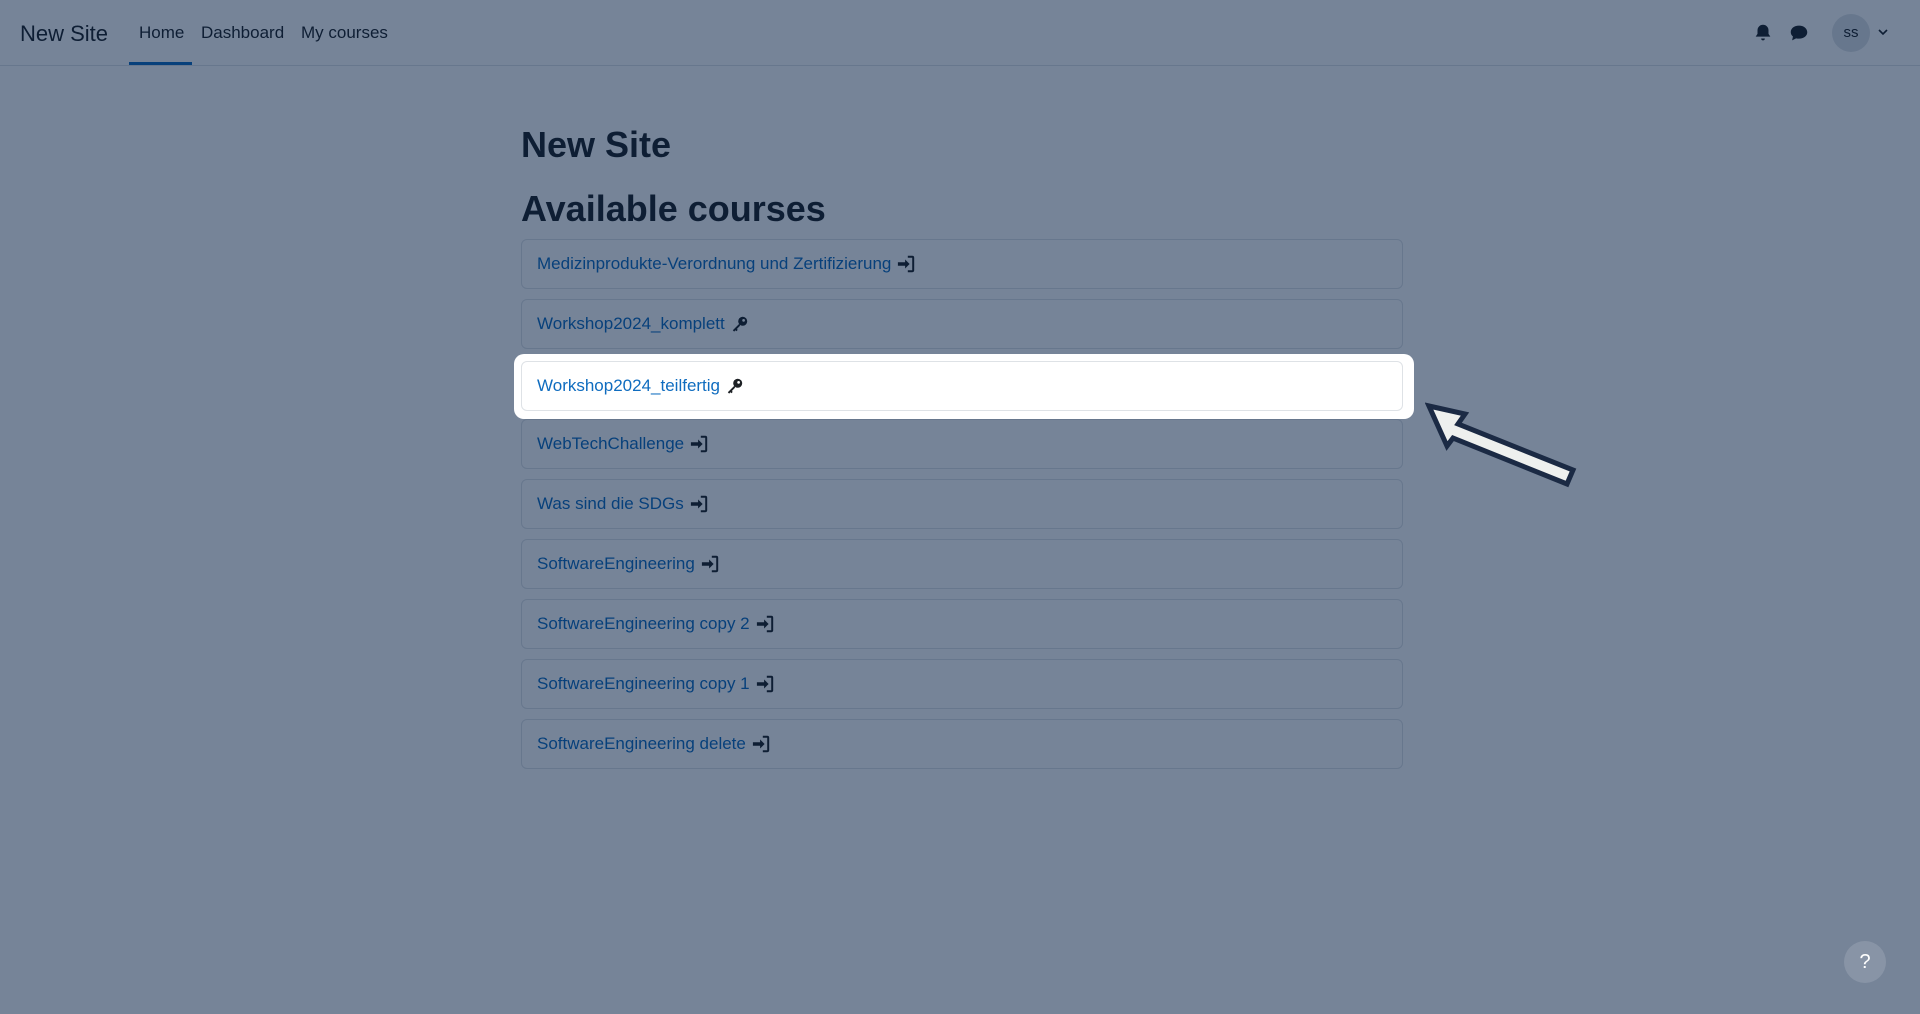 Image resolution: width=1920 pixels, height=1014 pixels. What do you see at coordinates (1501, 445) in the screenshot?
I see `pointer-arrow-icon` at bounding box center [1501, 445].